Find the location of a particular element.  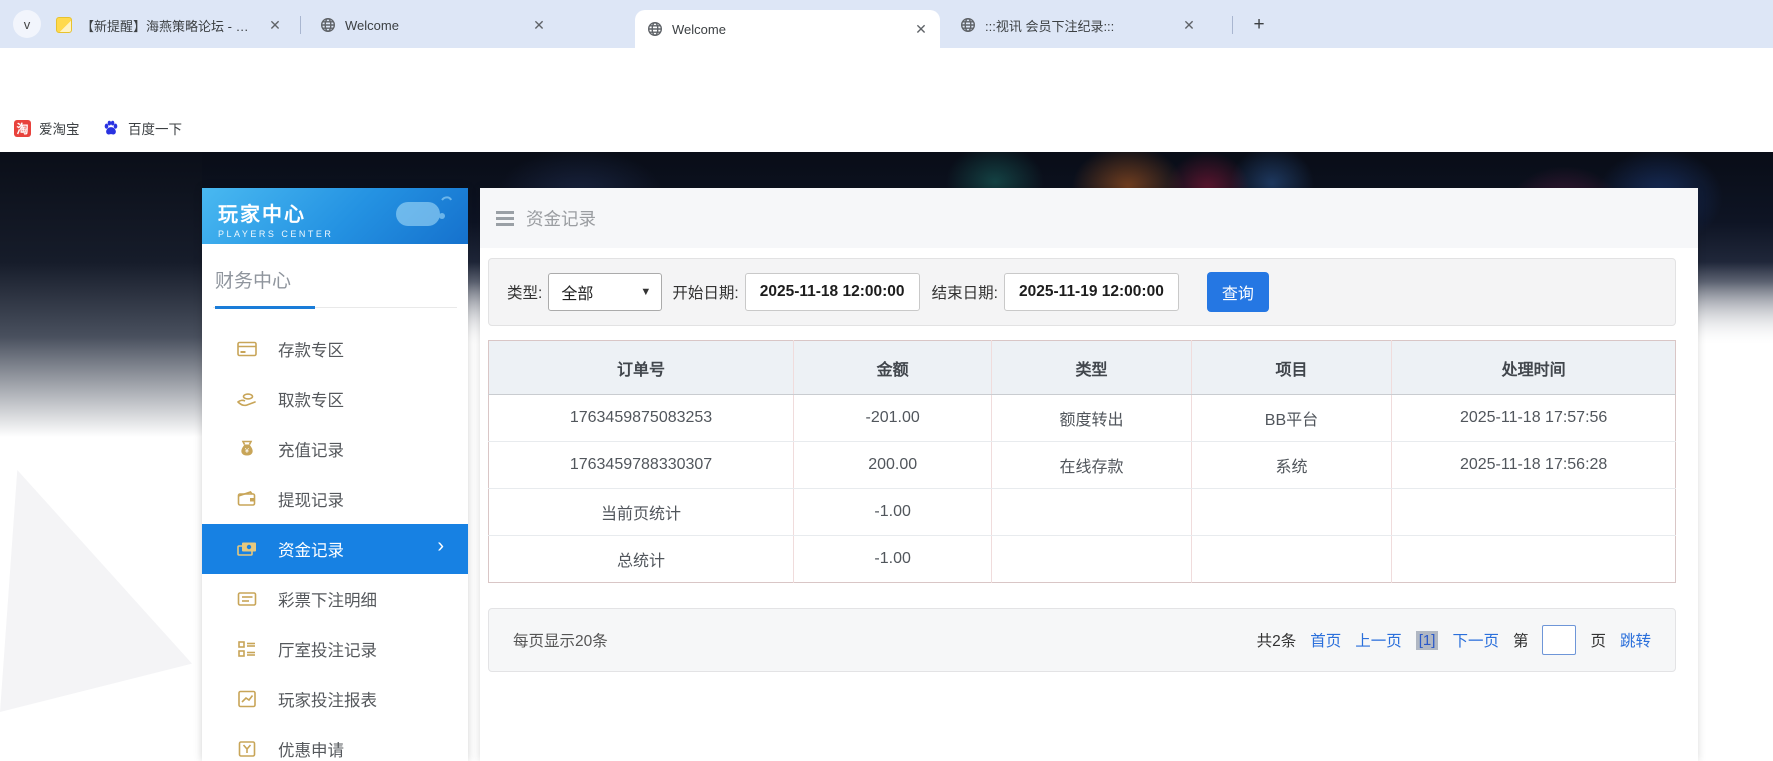

sidebar-item-label: 存款专区 is located at coordinates (311, 351).